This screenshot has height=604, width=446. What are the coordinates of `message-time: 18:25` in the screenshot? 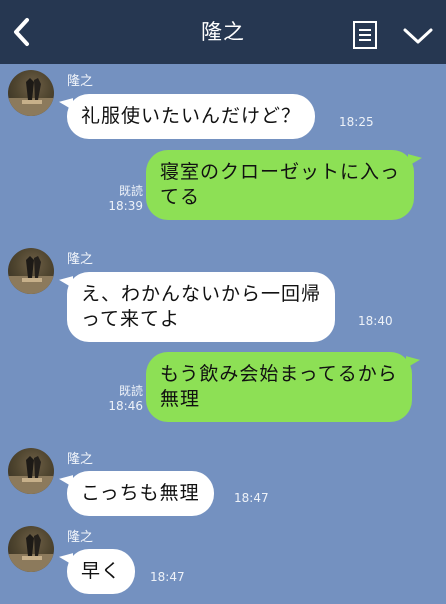 It's located at (356, 122).